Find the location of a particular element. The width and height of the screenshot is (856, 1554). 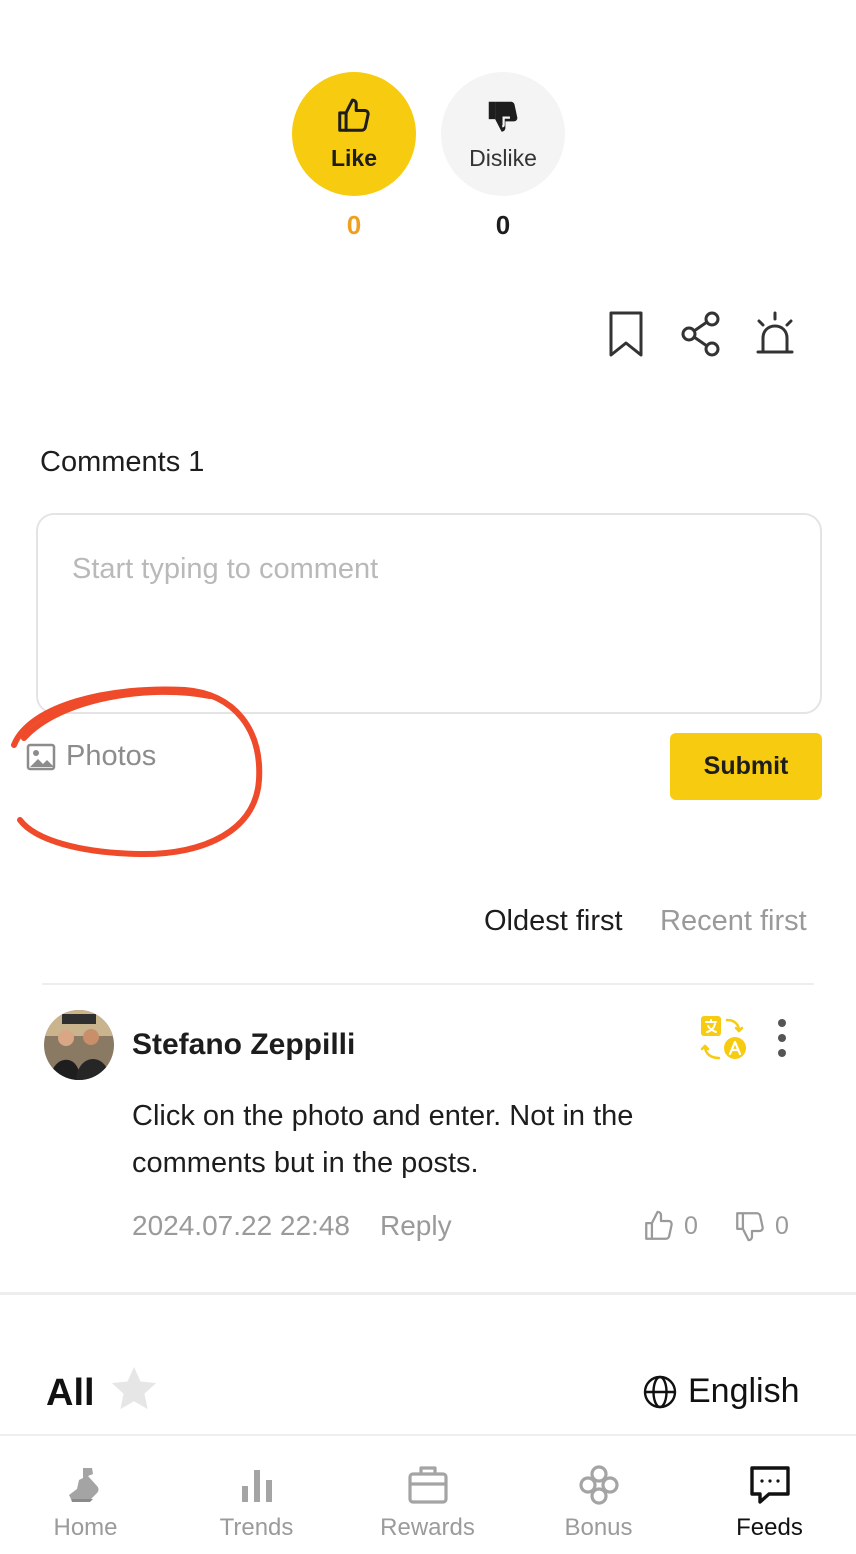

language-label: English is located at coordinates (744, 1391).